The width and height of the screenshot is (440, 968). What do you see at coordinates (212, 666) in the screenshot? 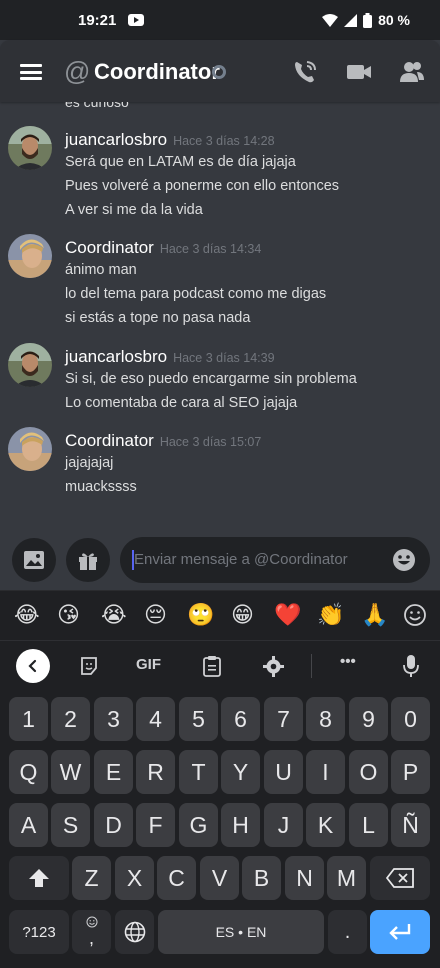
I see `clipboard-icon` at bounding box center [212, 666].